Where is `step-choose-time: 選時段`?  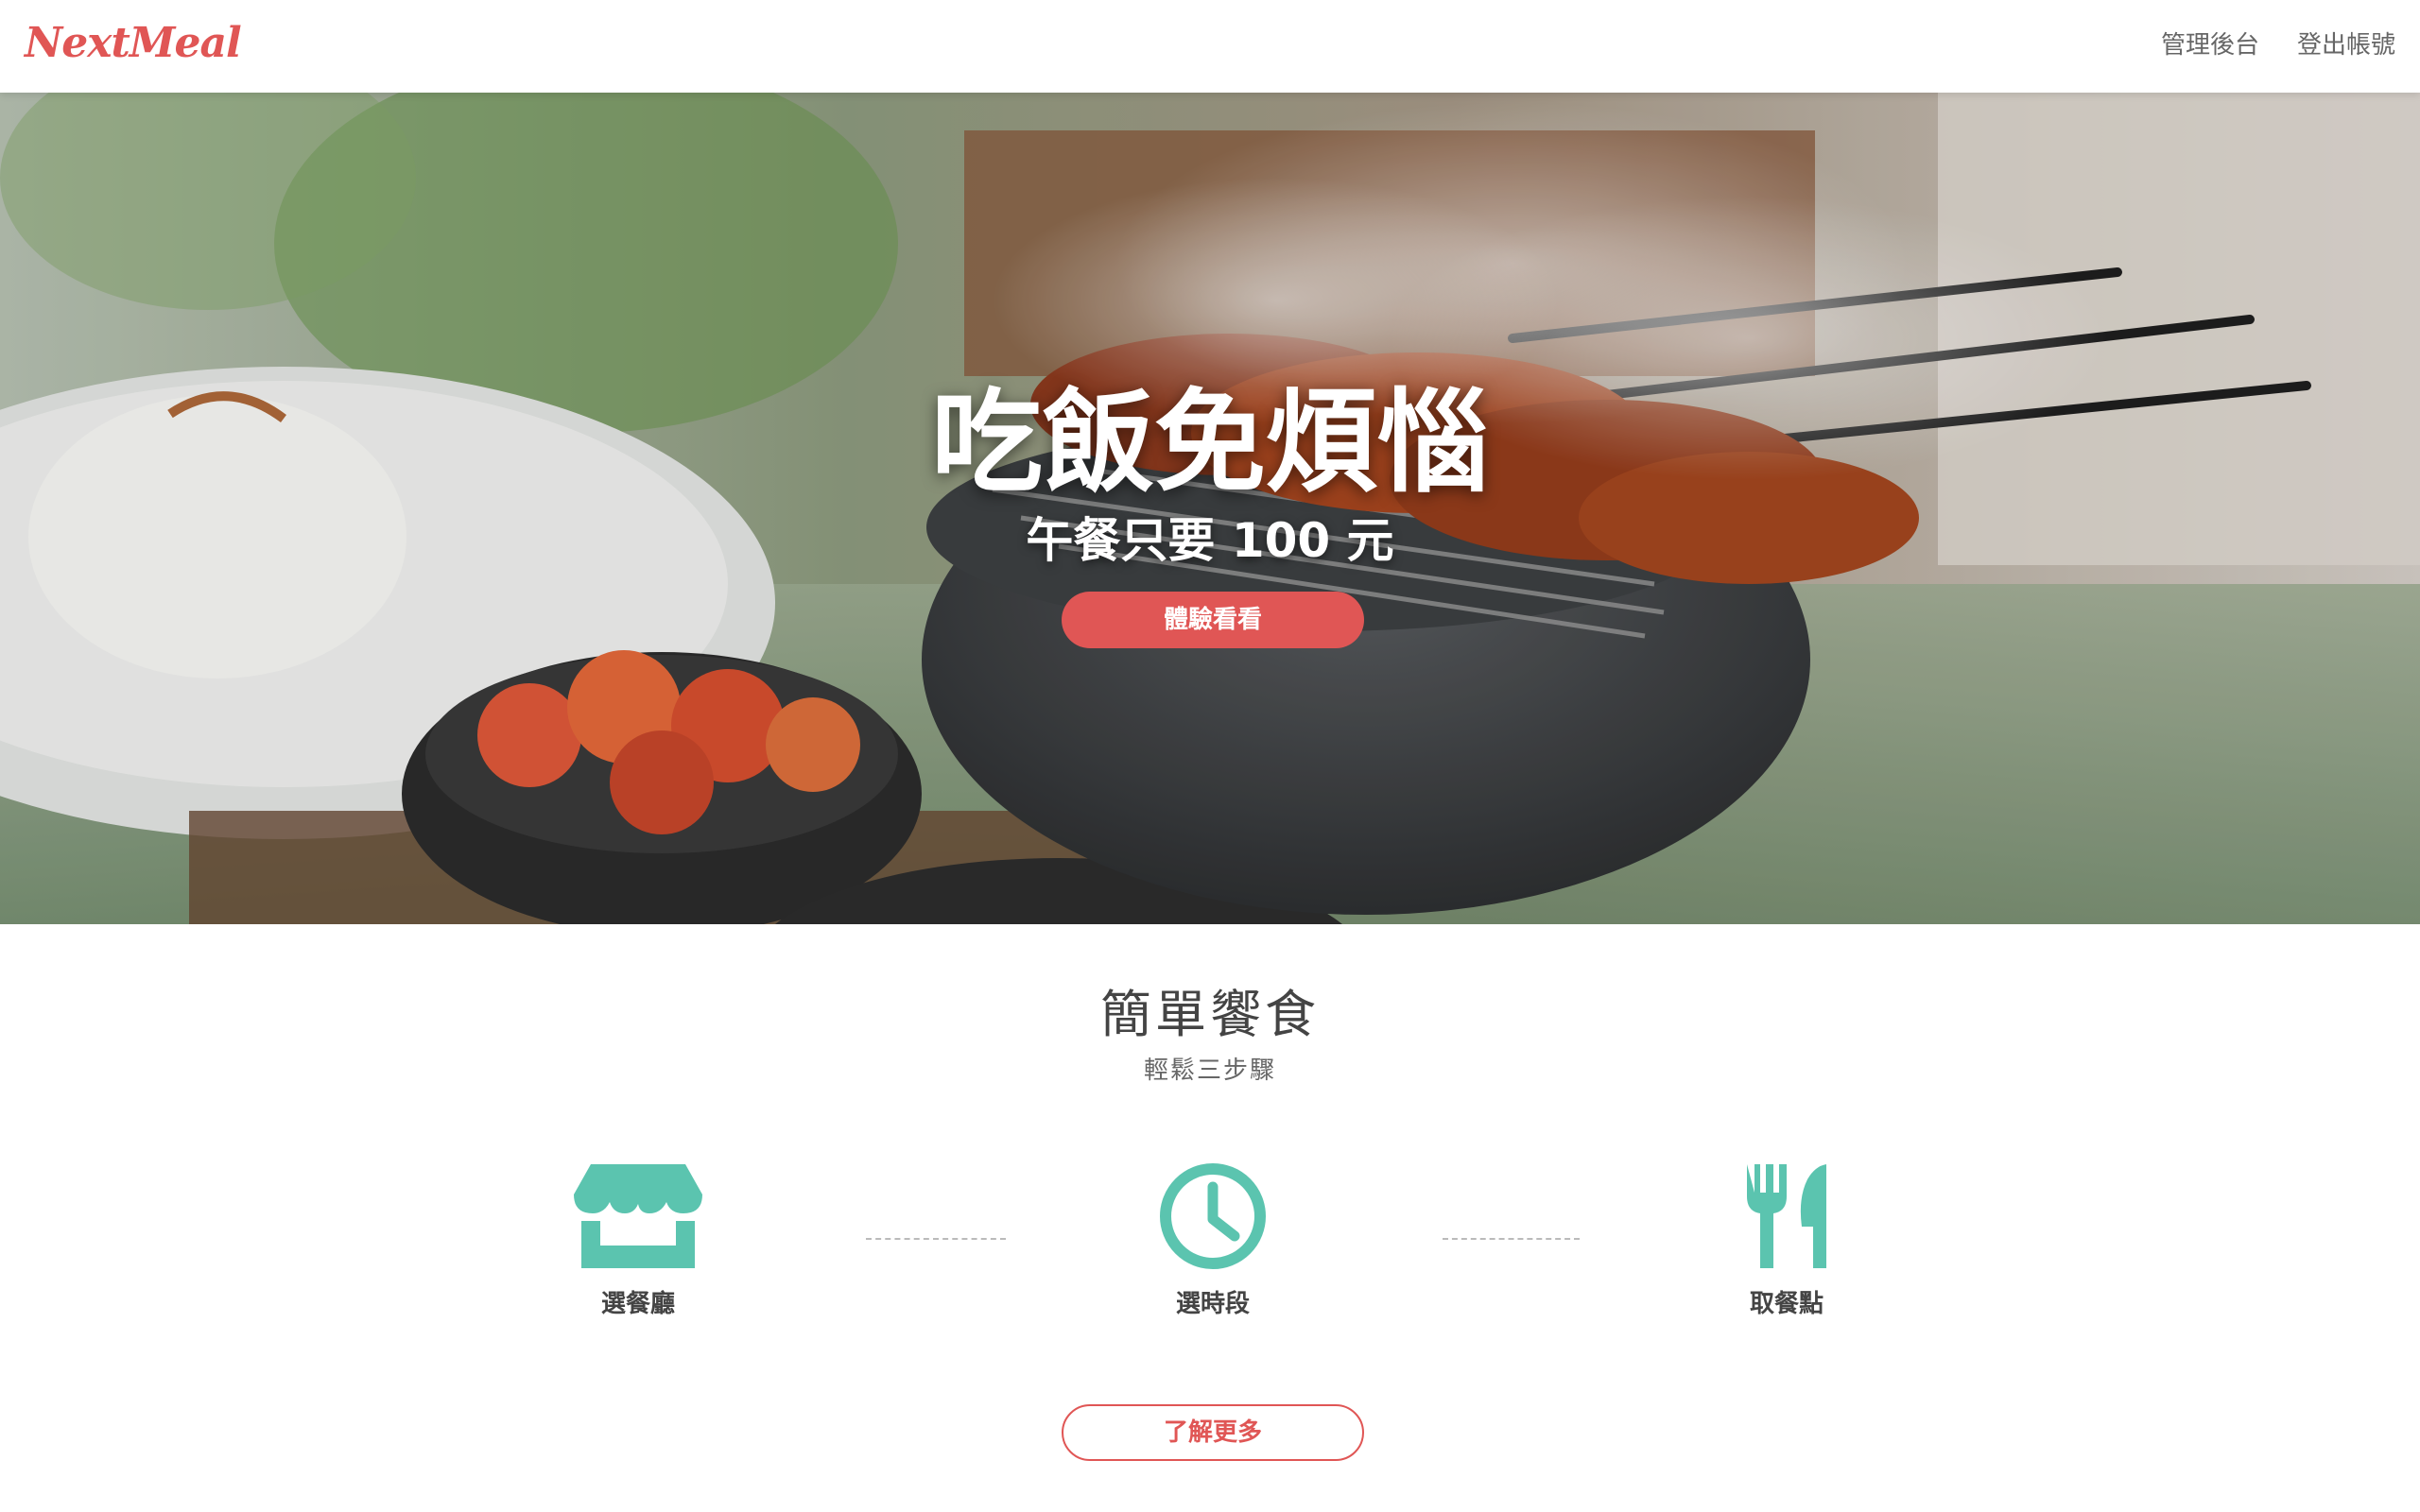
step-choose-time: 選時段 is located at coordinates (1212, 1241).